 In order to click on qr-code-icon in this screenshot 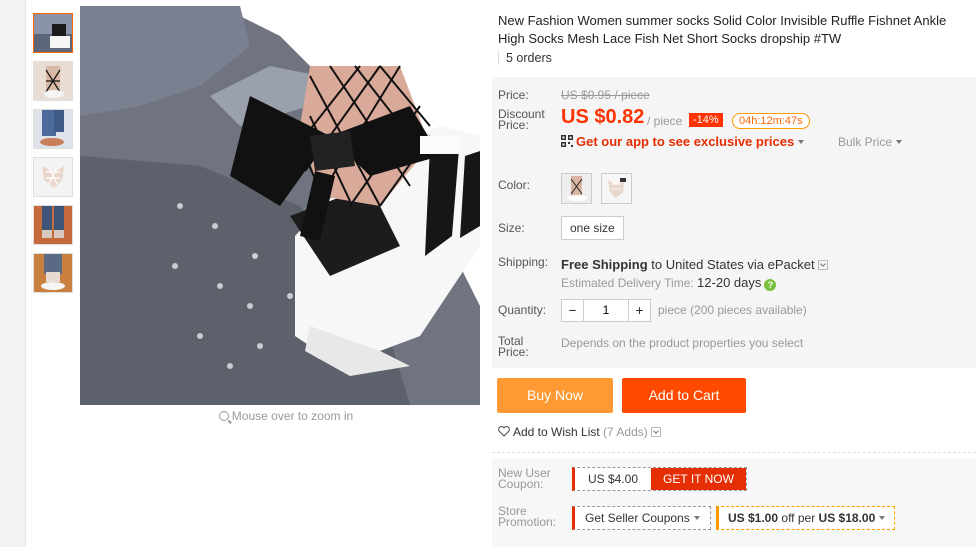, I will do `click(567, 141)`.